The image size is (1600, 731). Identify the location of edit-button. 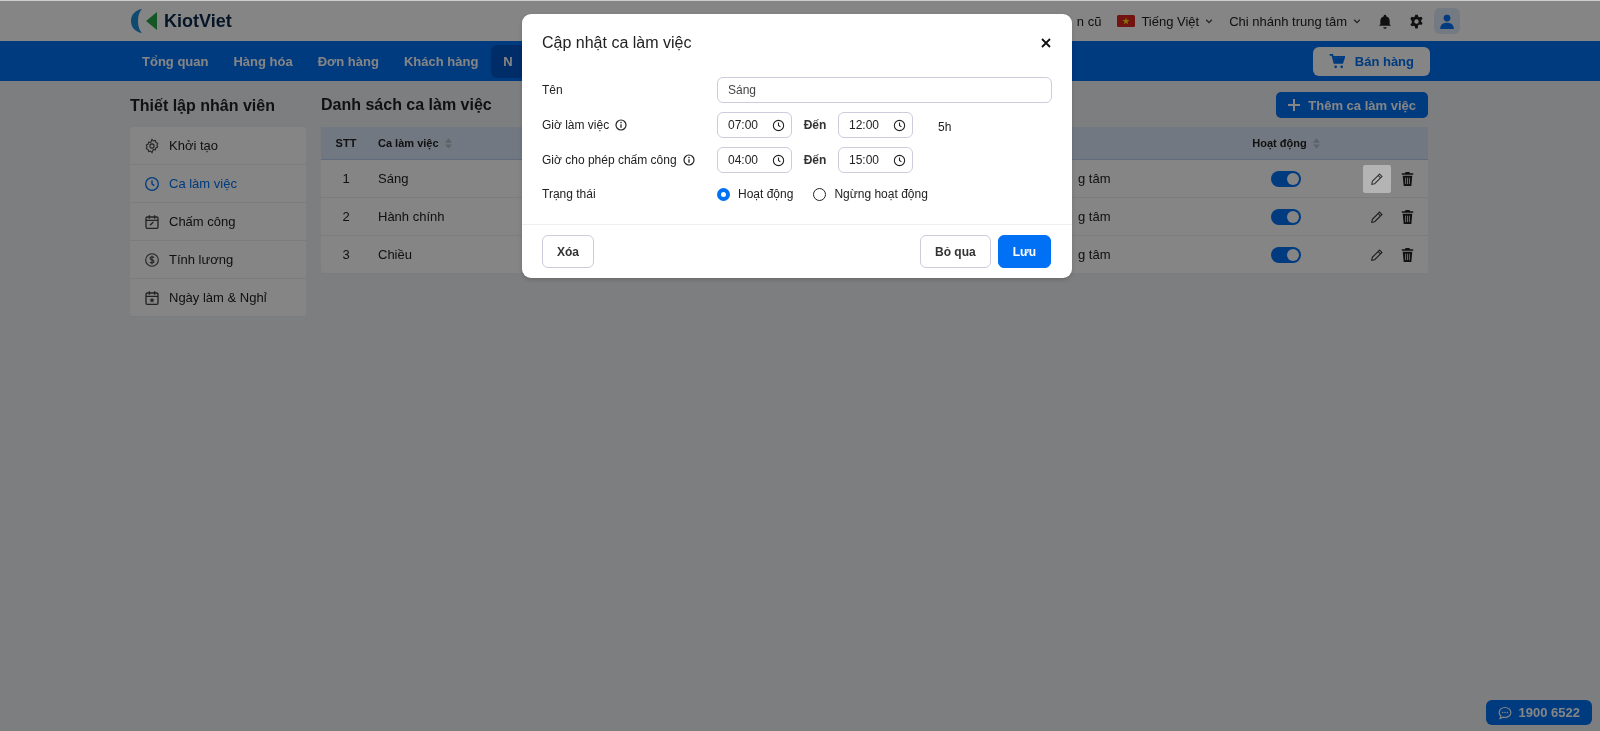
(1377, 178).